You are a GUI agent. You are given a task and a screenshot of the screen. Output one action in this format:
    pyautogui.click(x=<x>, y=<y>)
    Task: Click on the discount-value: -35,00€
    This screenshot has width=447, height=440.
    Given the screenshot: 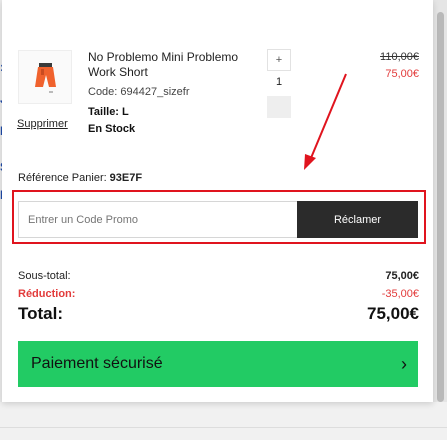 What is the action you would take?
    pyautogui.click(x=400, y=294)
    